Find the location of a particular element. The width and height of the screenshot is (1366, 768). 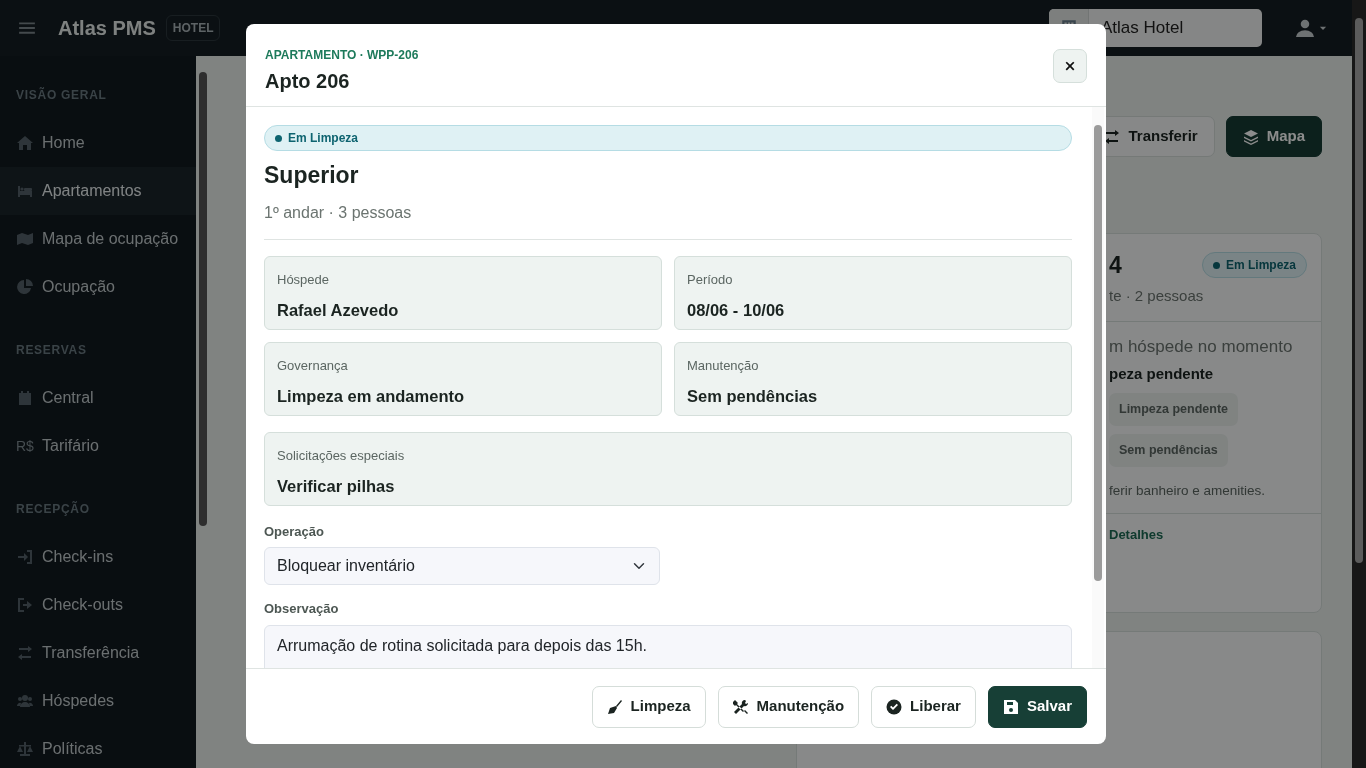

info-value: Rafael Azevedo is located at coordinates (338, 310).